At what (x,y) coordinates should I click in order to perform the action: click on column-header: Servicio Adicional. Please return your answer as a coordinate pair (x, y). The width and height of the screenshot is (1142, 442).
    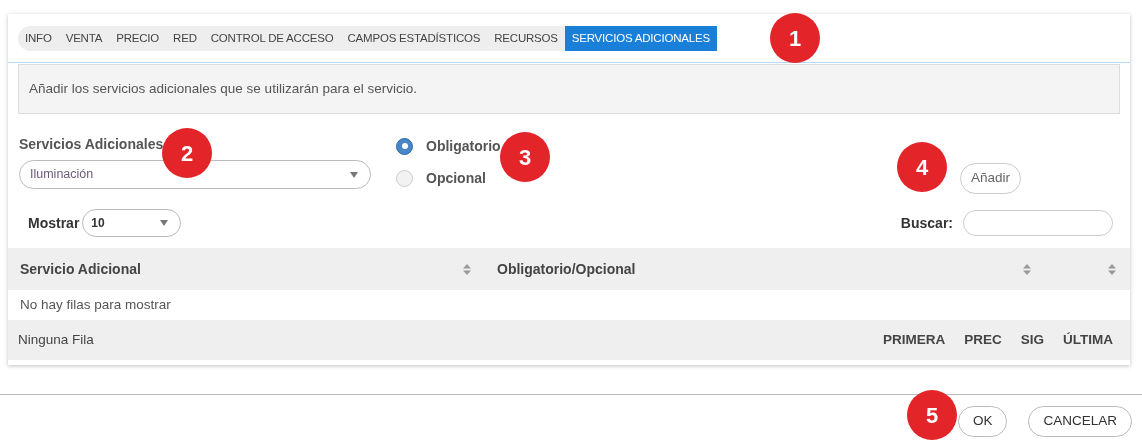
    Looking at the image, I should click on (80, 269).